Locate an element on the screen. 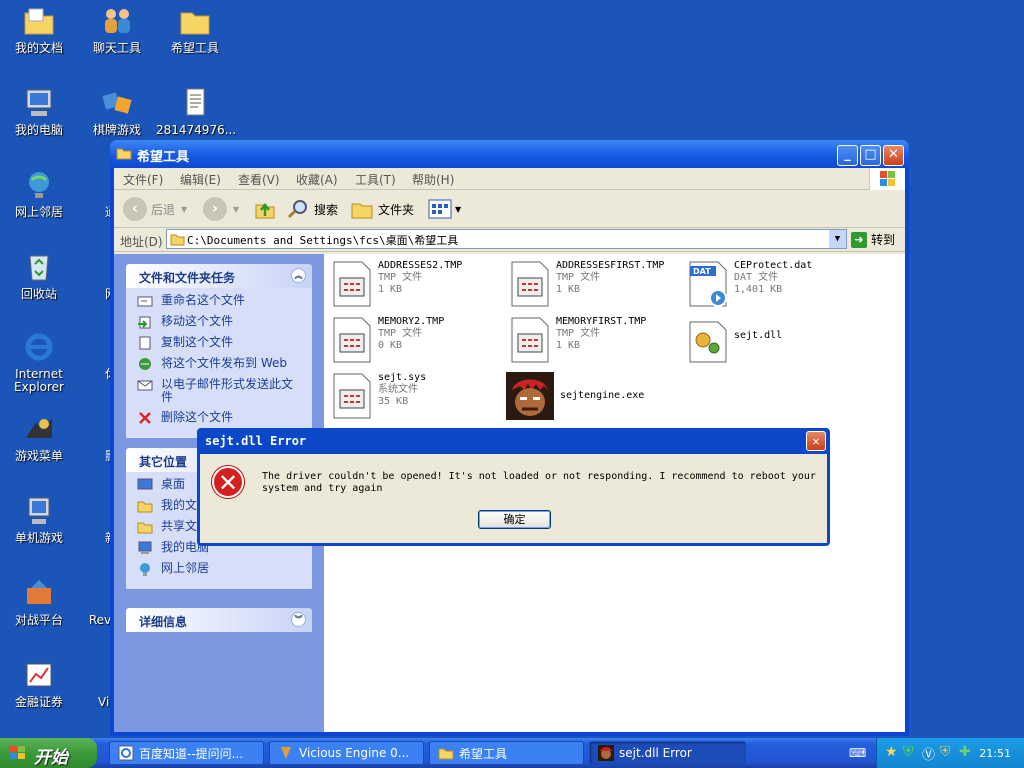  keyboard-icon: ⌨ is located at coordinates (857, 753).